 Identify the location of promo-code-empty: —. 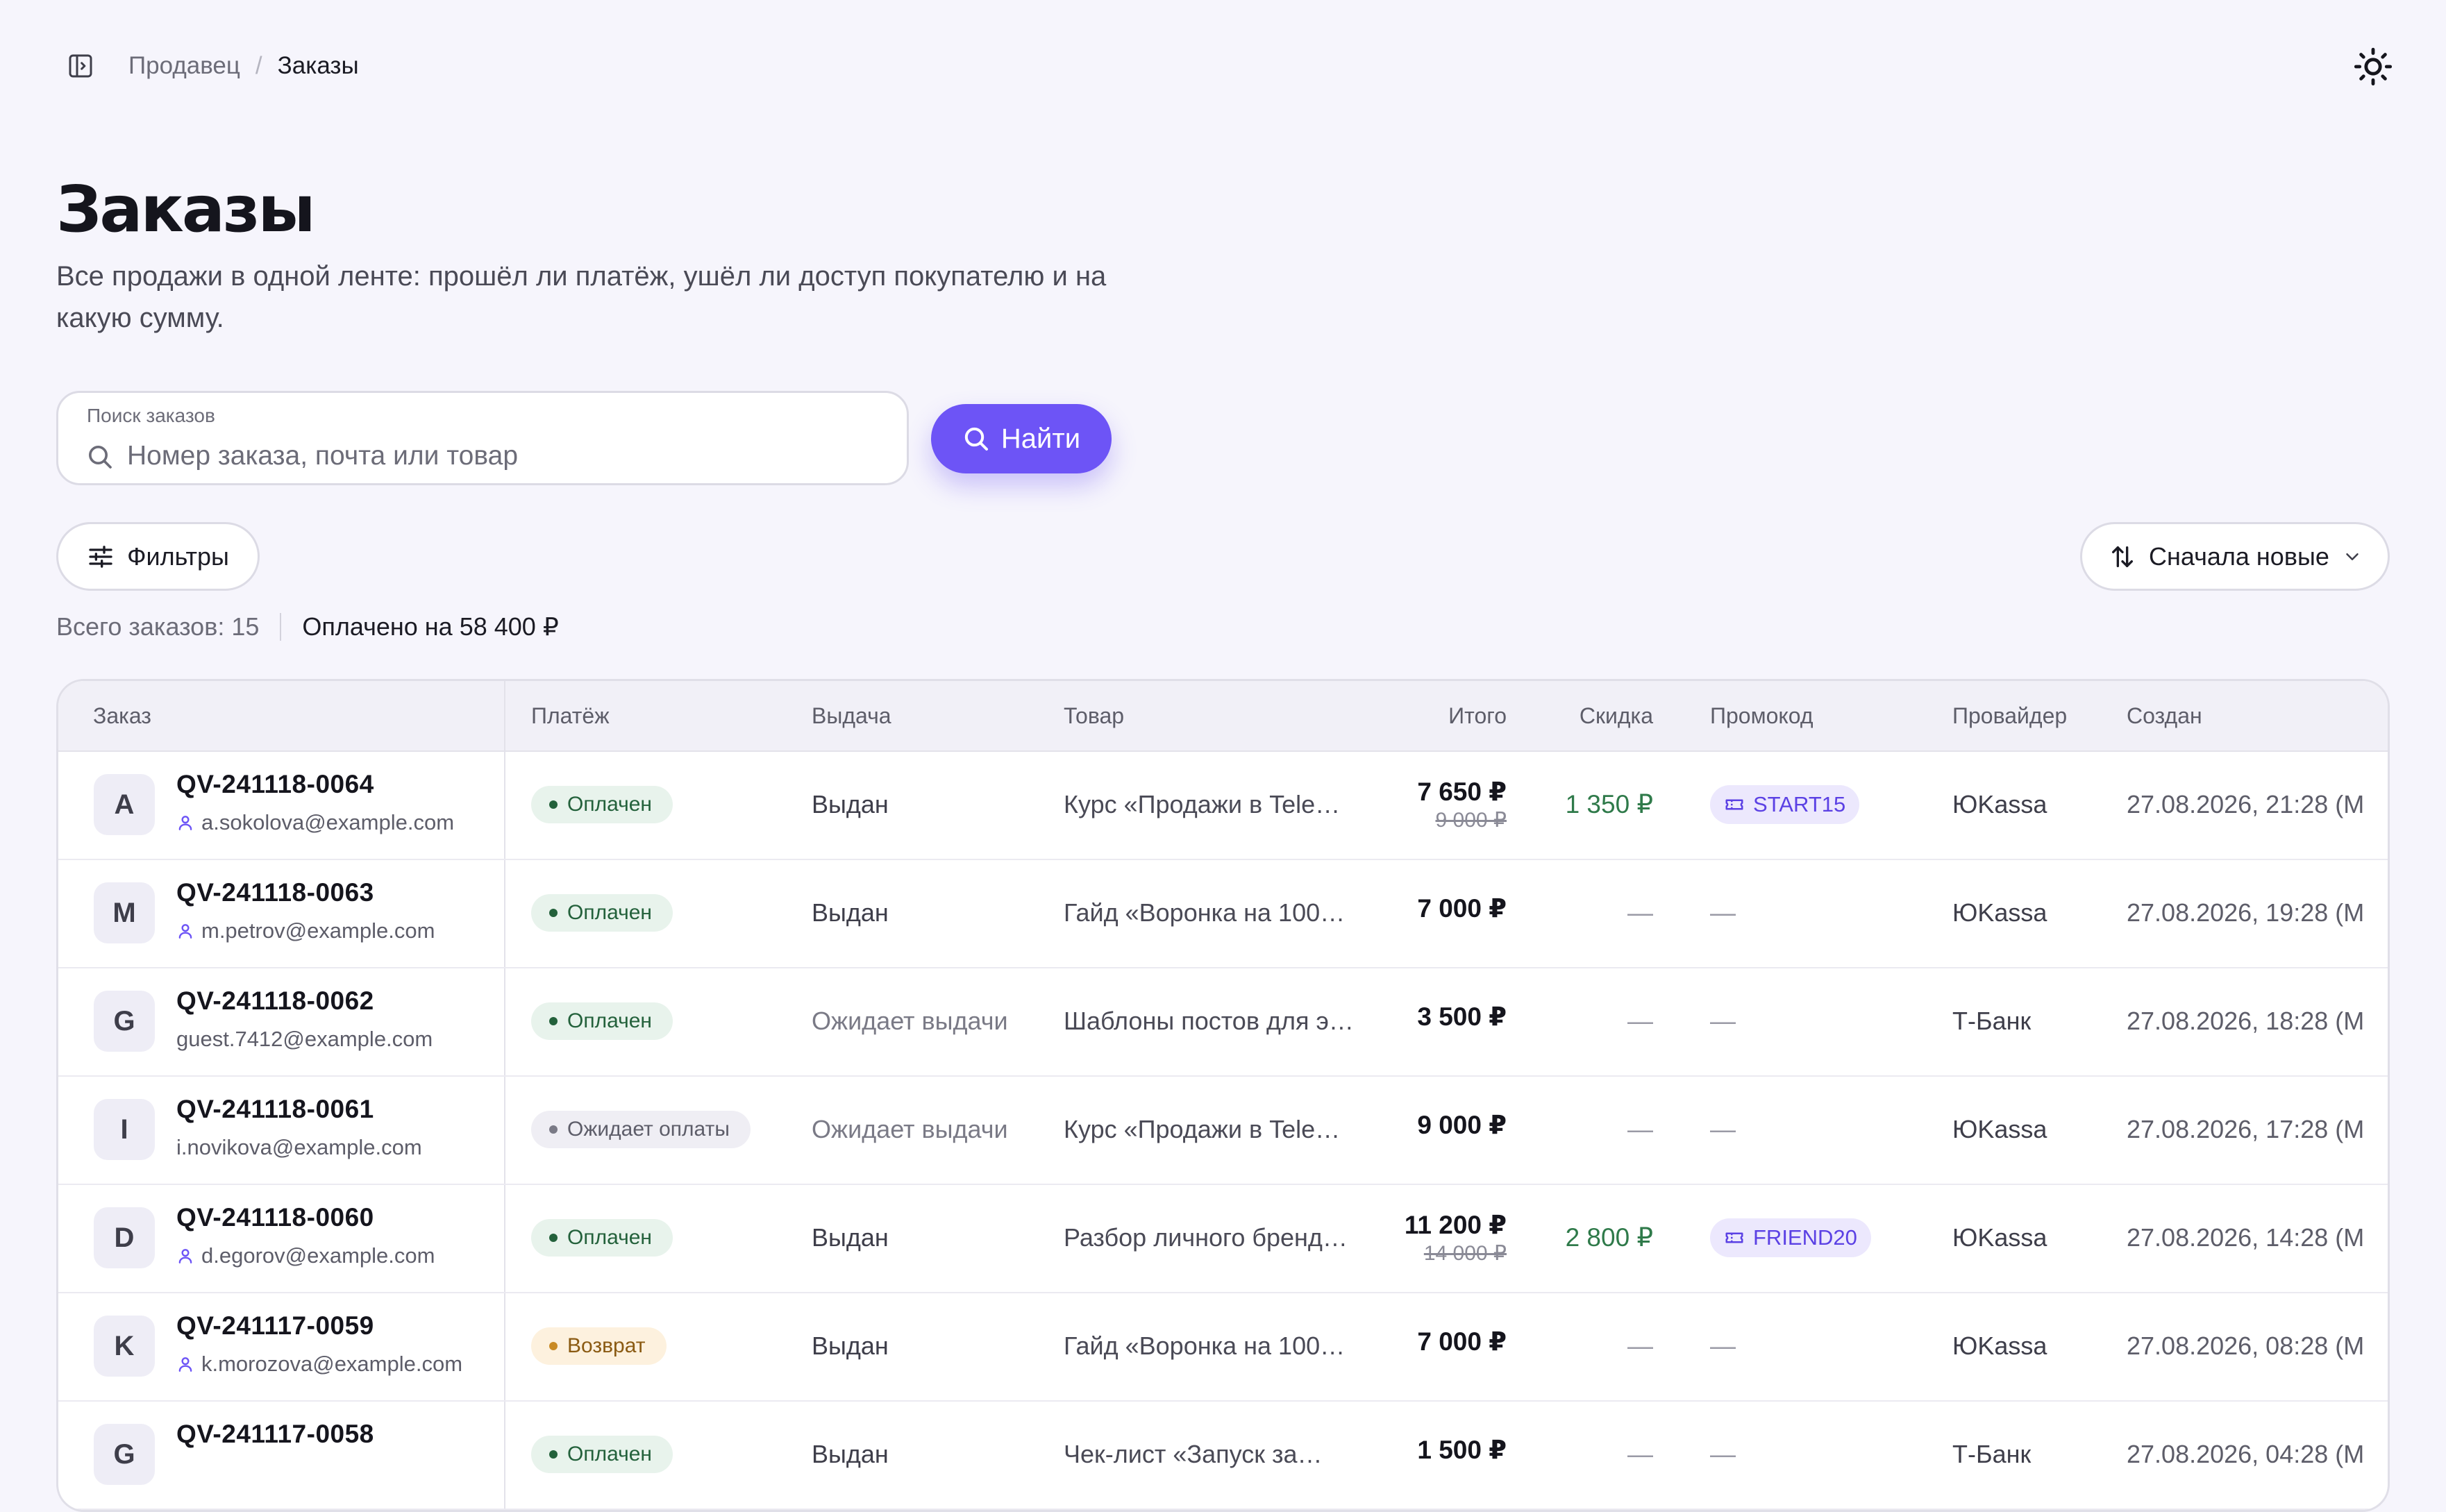
(1723, 912).